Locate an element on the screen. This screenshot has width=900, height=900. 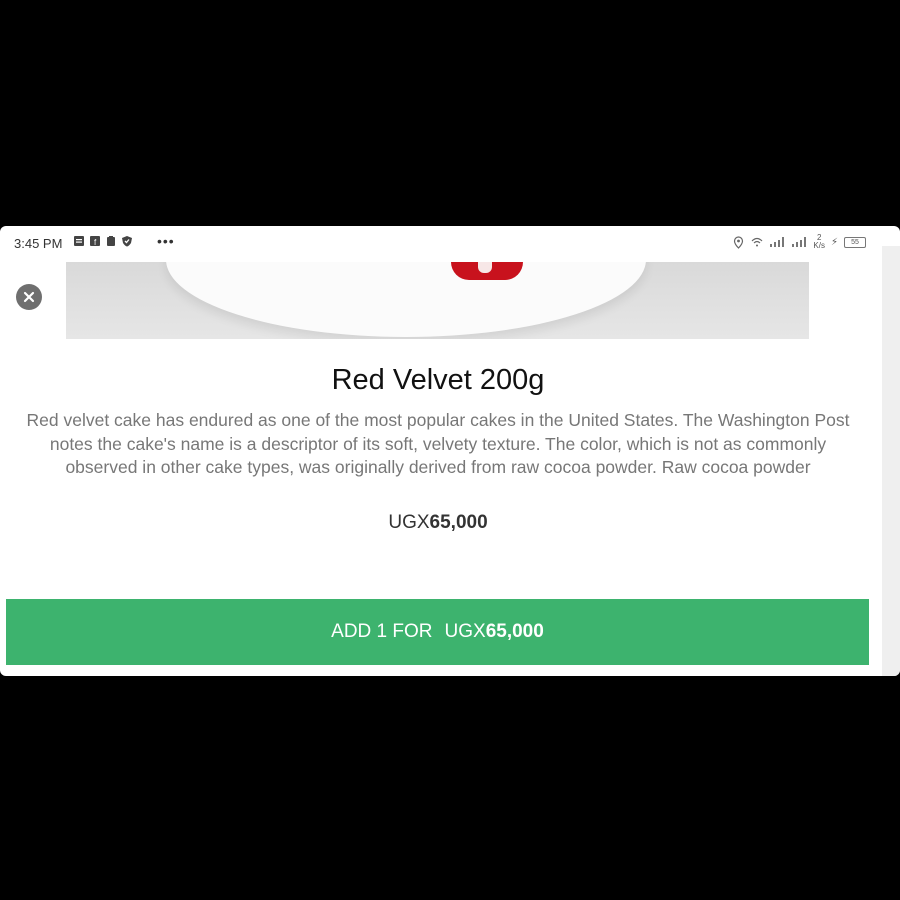
shield-icon is located at coordinates (127, 241).